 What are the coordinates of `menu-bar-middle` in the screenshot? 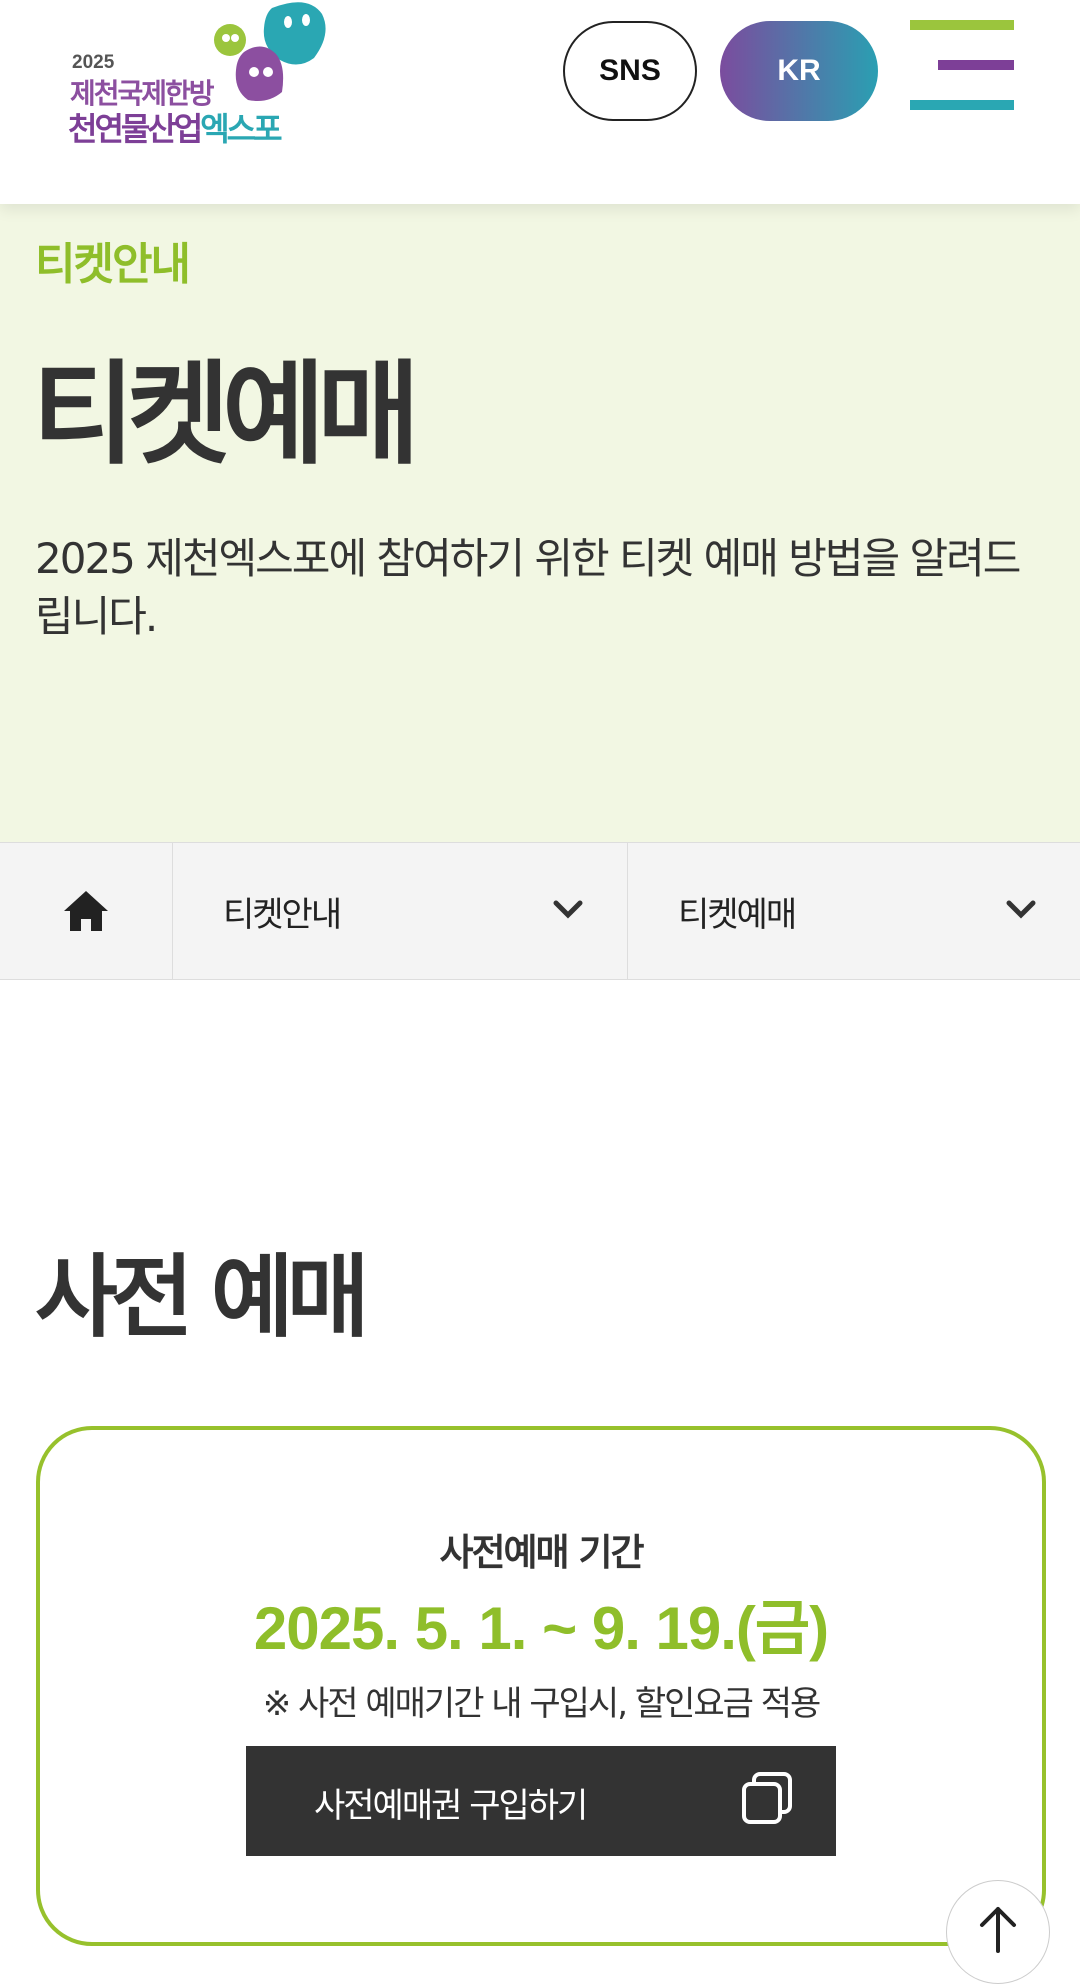 It's located at (976, 65).